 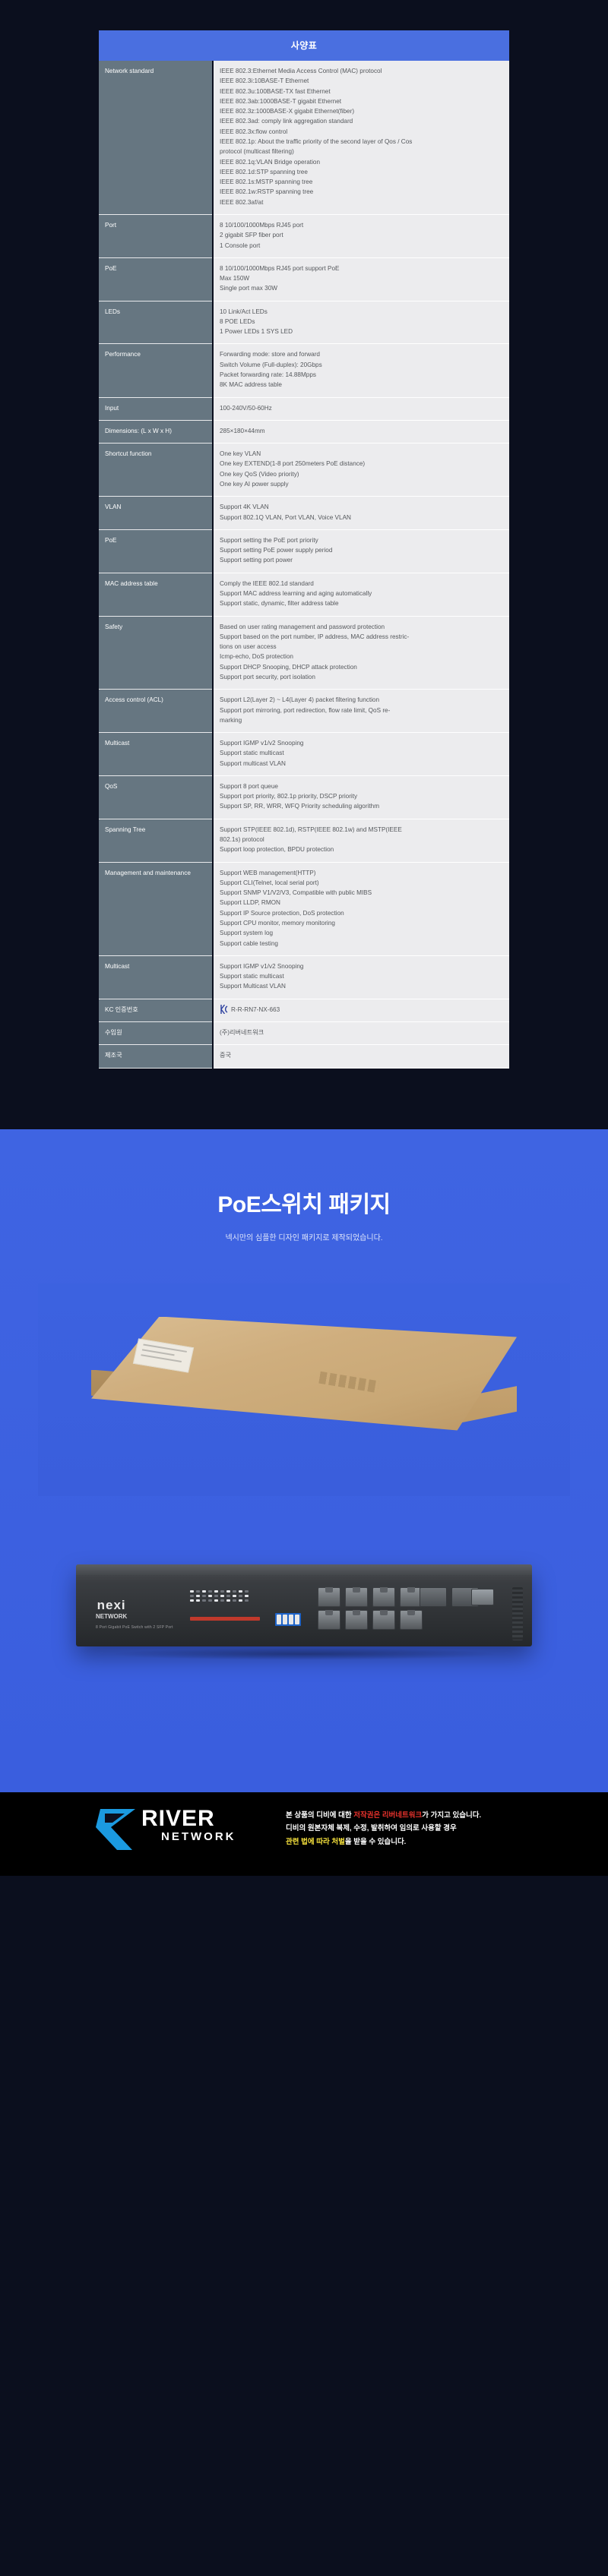 What do you see at coordinates (361, 1033) in the screenshot?
I see `spec-row-value: (주)리버네트워크` at bounding box center [361, 1033].